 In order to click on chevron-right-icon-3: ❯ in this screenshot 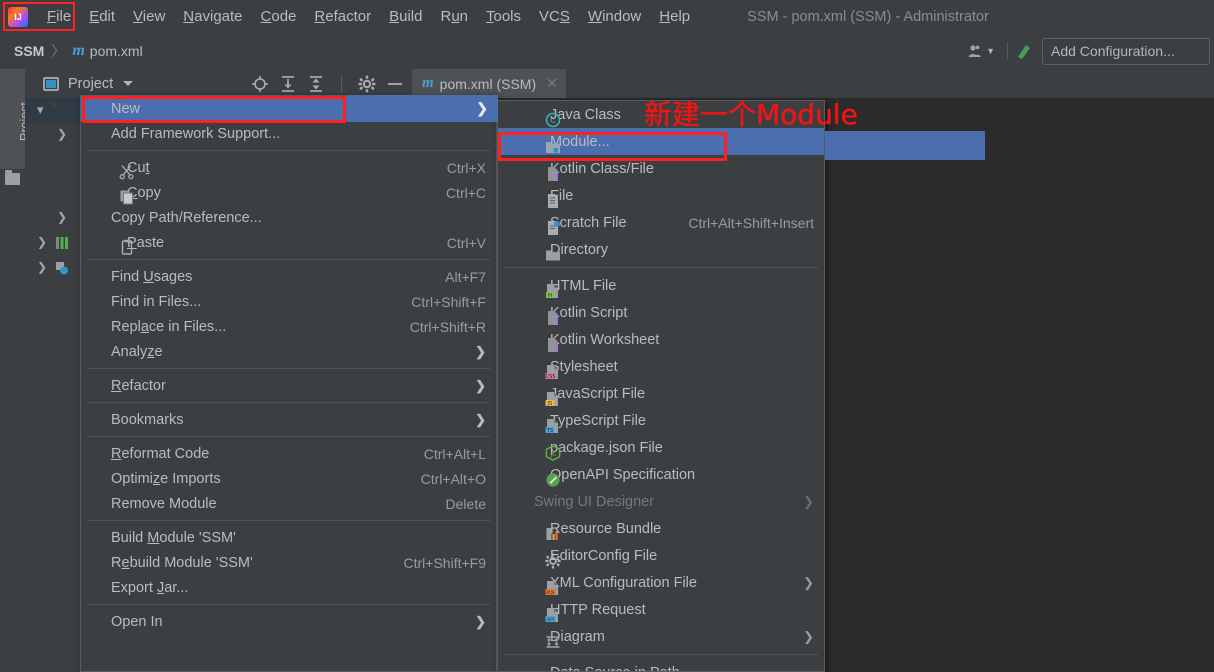, I will do `click(42, 242)`.